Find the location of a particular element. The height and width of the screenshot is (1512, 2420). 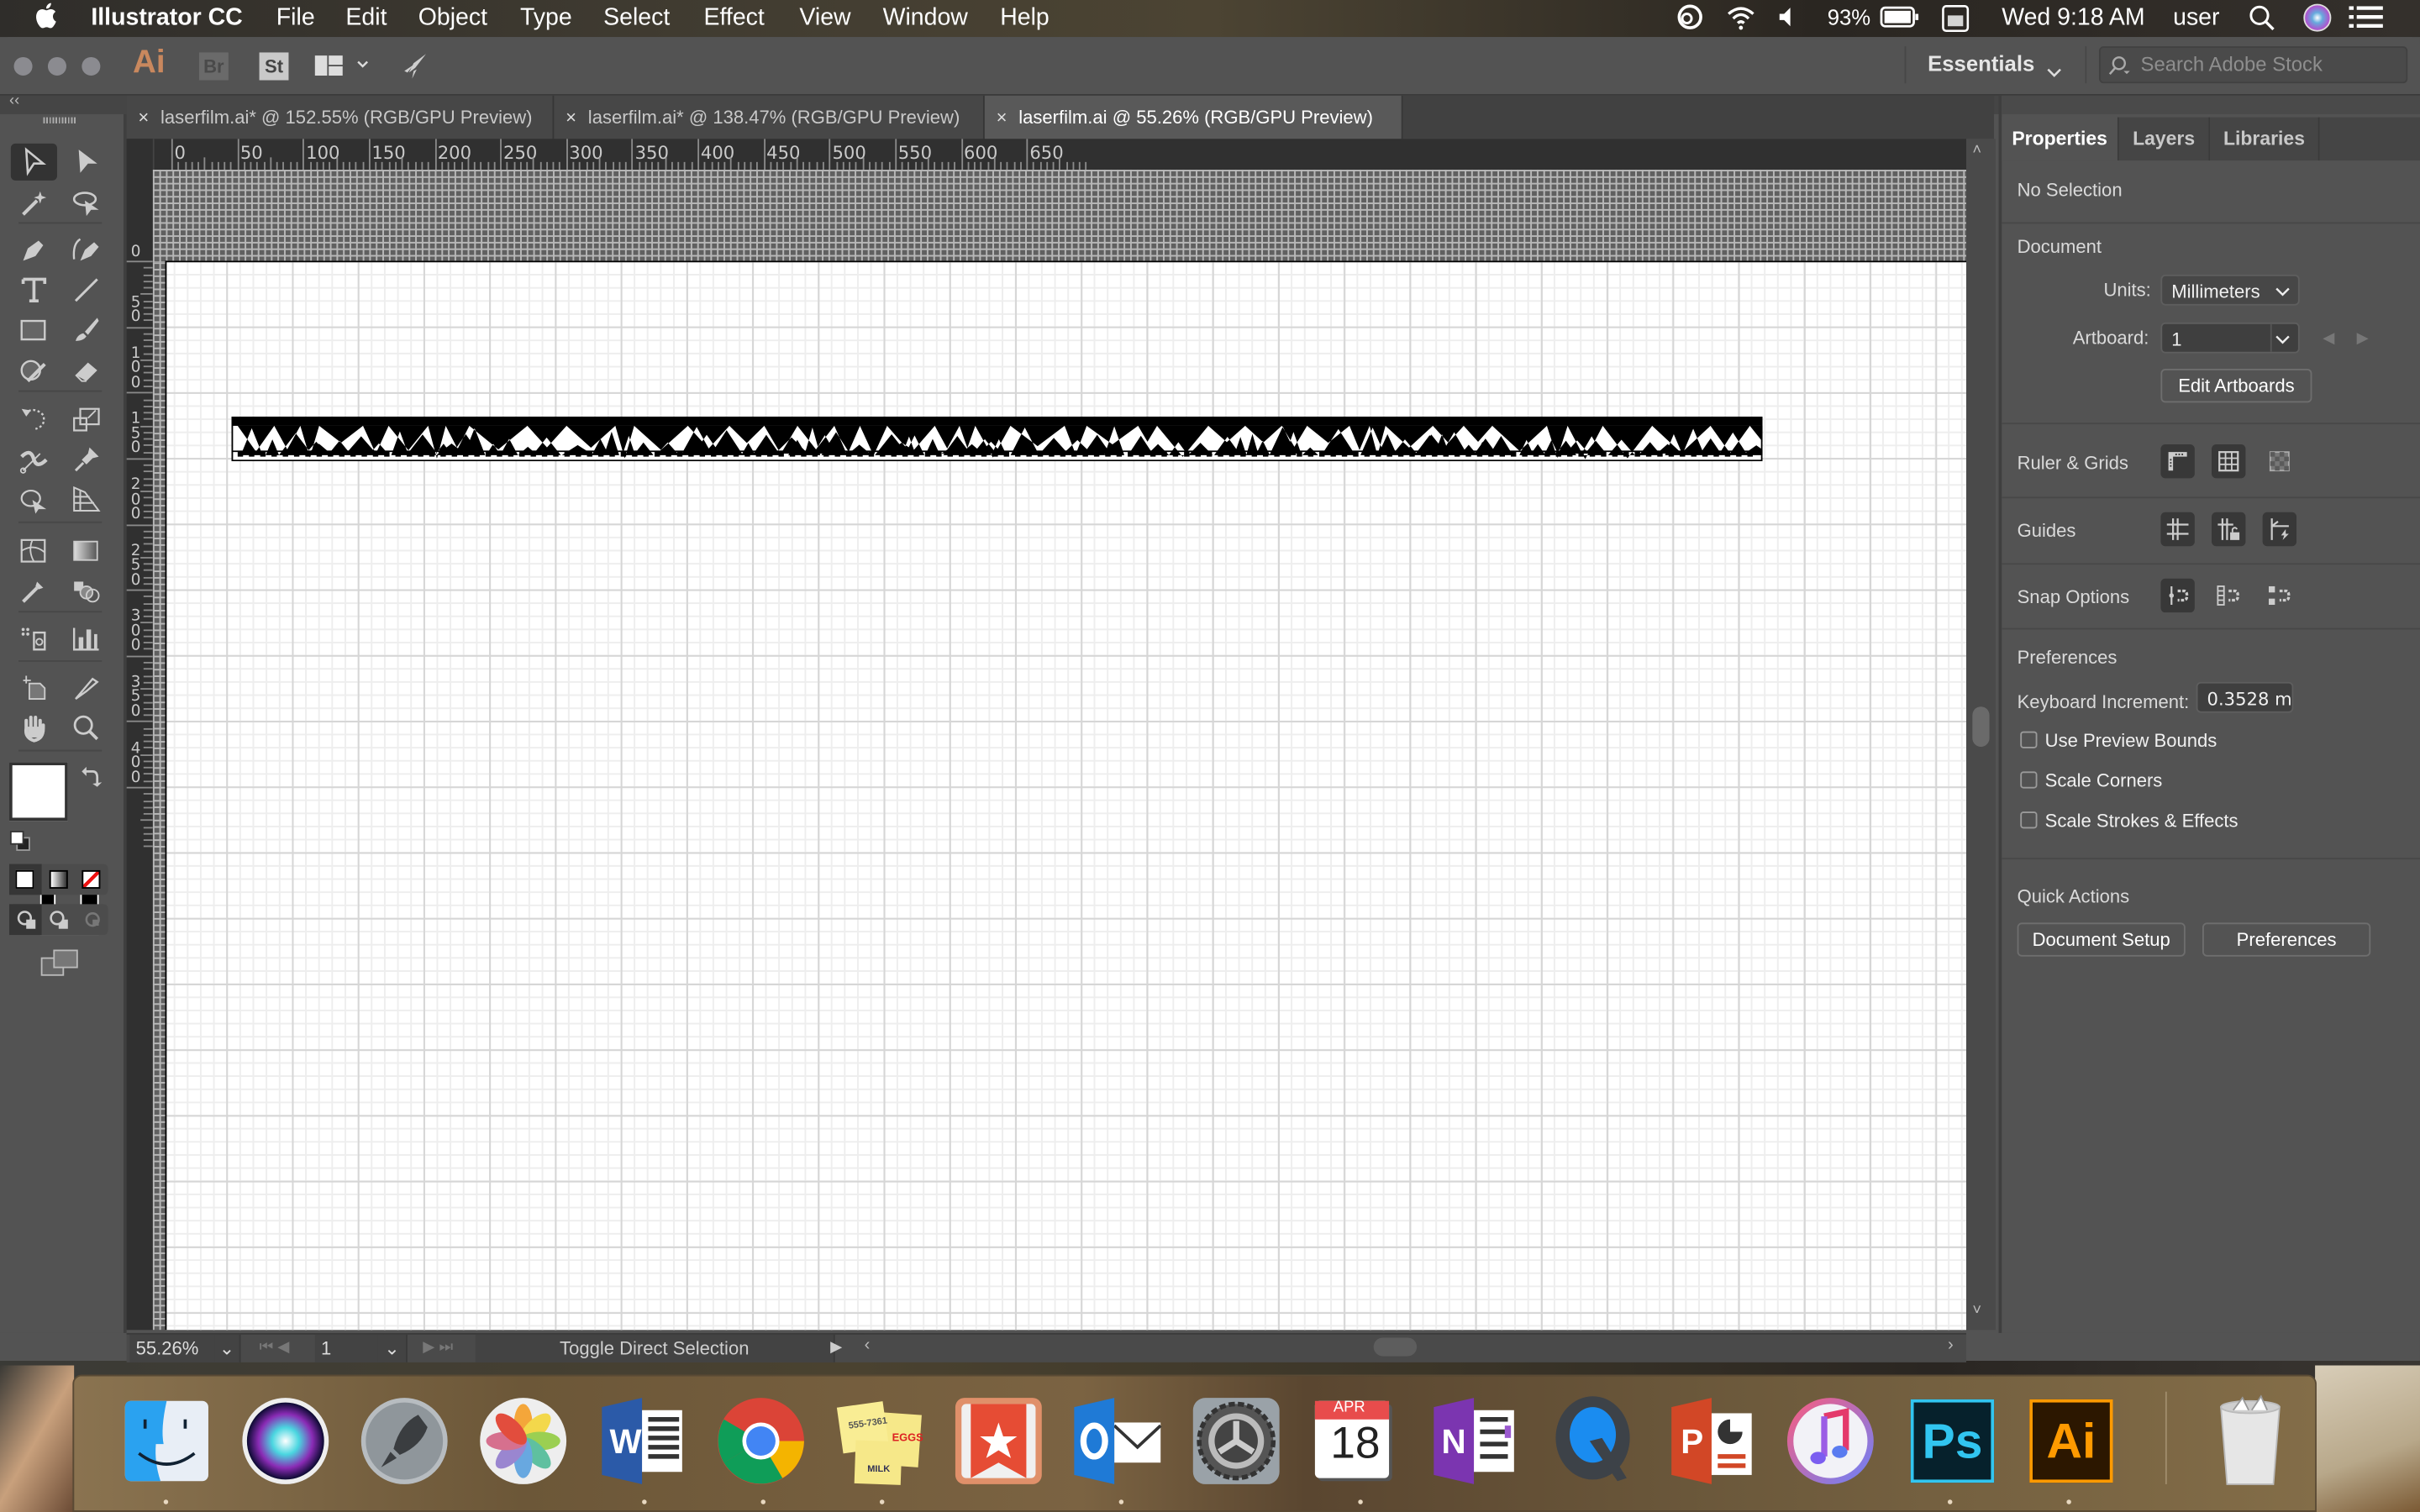

window-minimize-button is located at coordinates (56, 66).